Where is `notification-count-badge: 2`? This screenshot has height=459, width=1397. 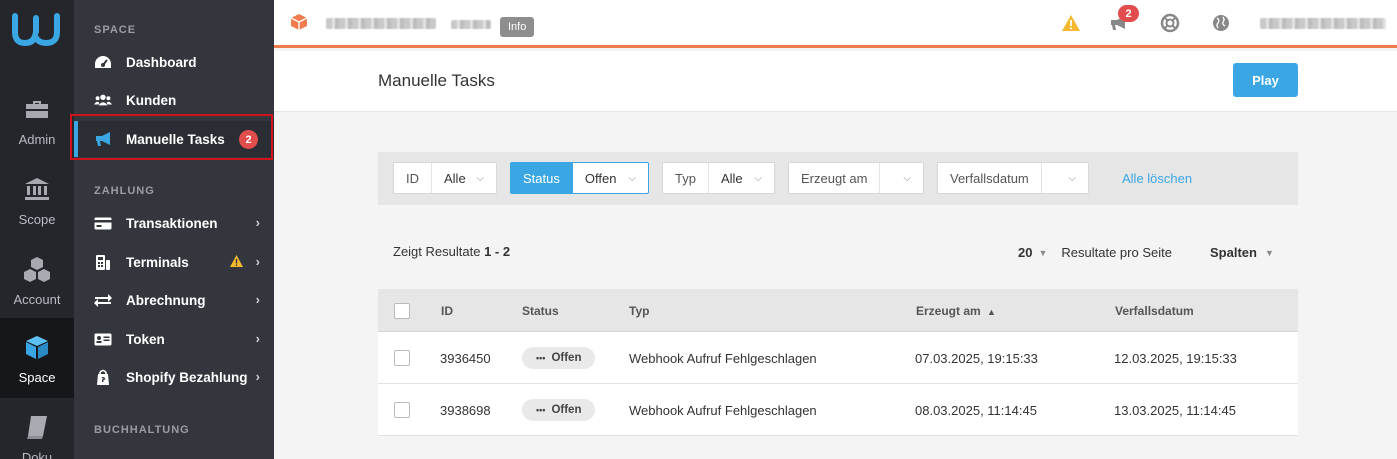
notification-count-badge: 2 is located at coordinates (1128, 13).